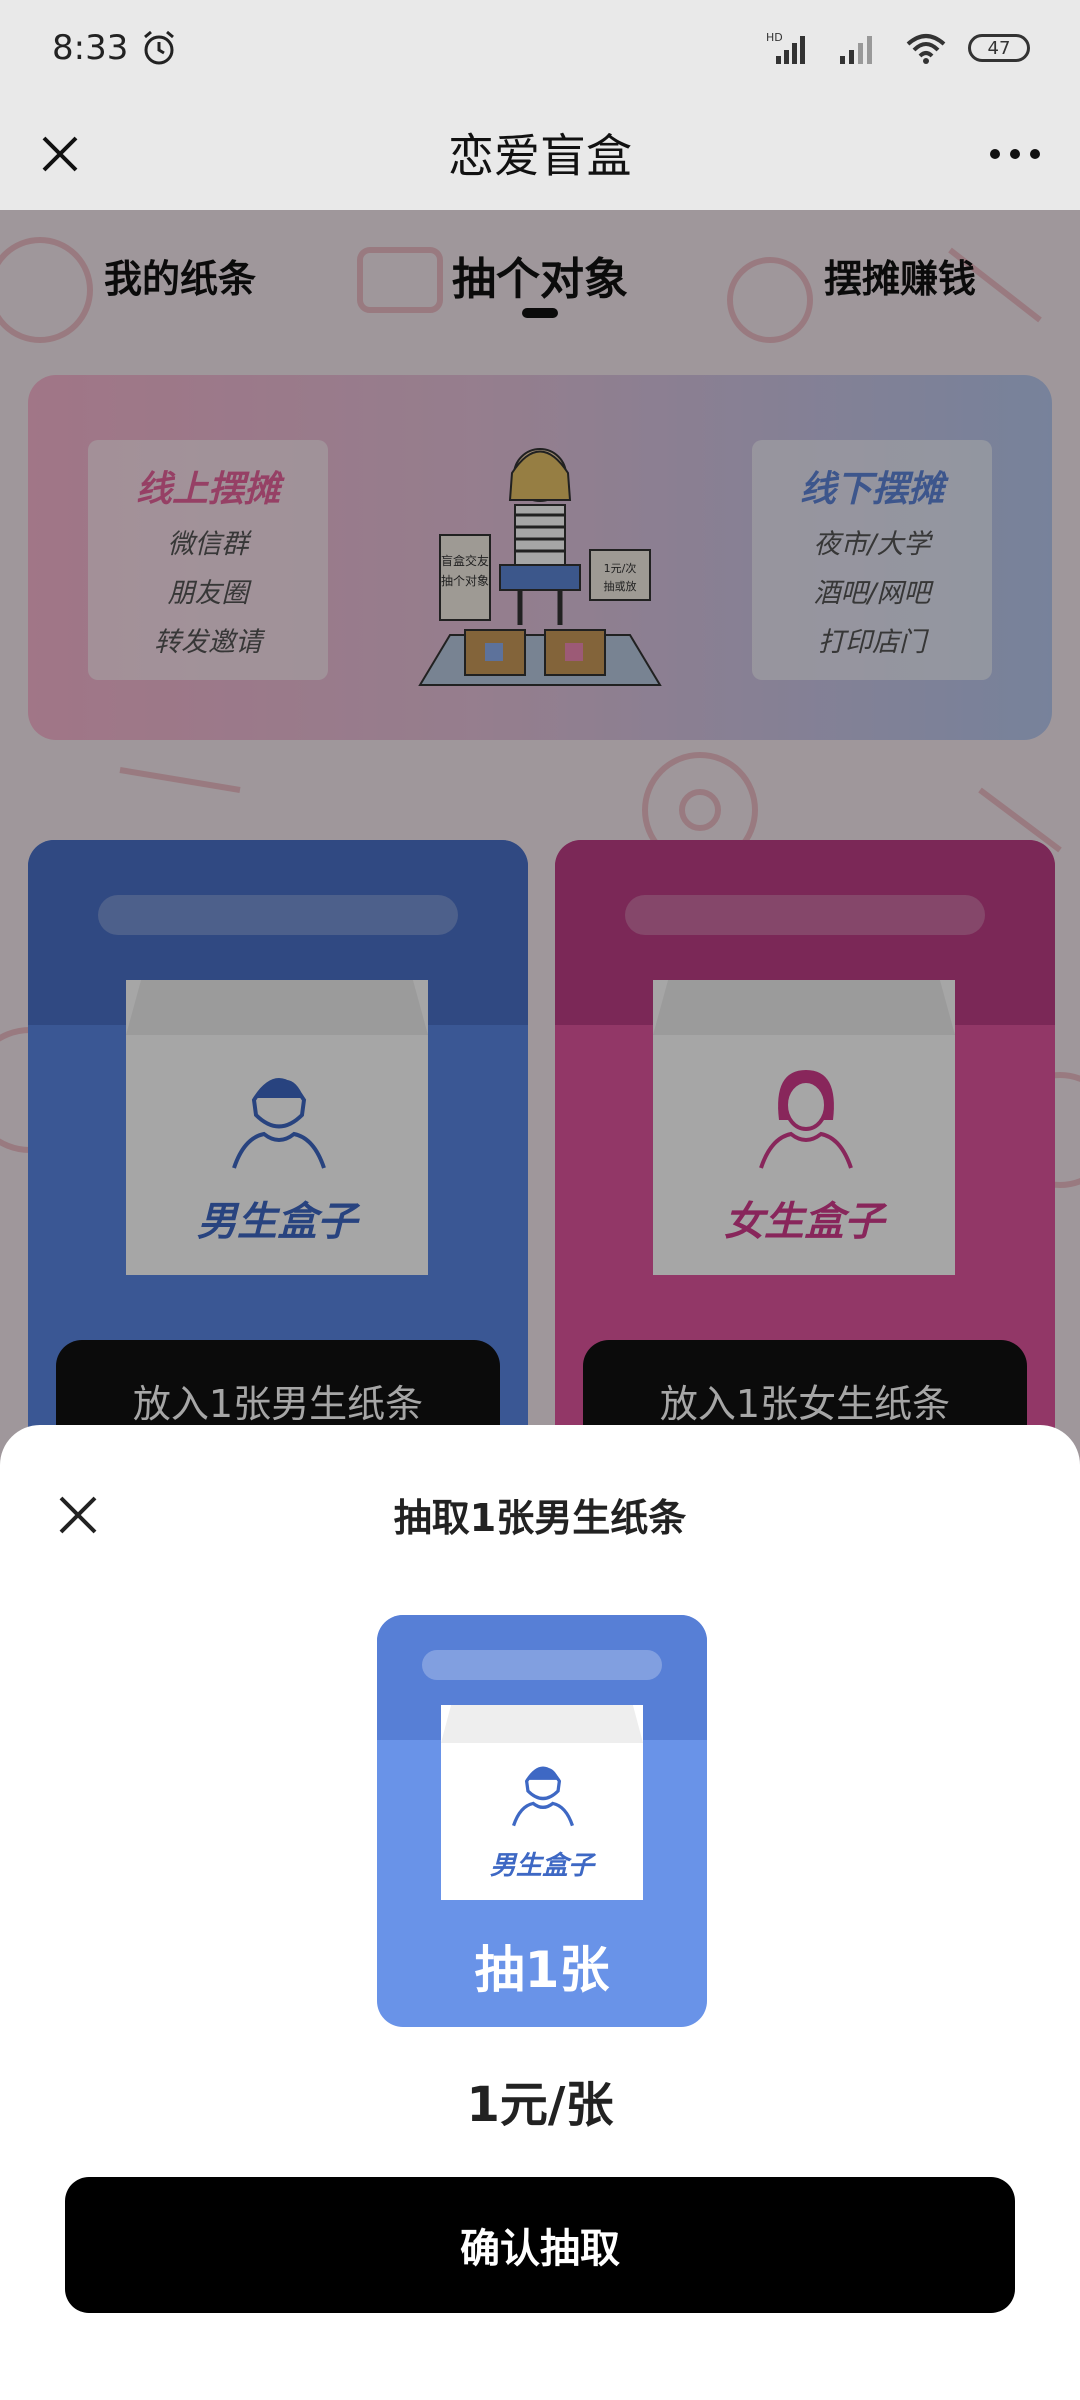  What do you see at coordinates (90, 48) in the screenshot?
I see `status-time: 8:33` at bounding box center [90, 48].